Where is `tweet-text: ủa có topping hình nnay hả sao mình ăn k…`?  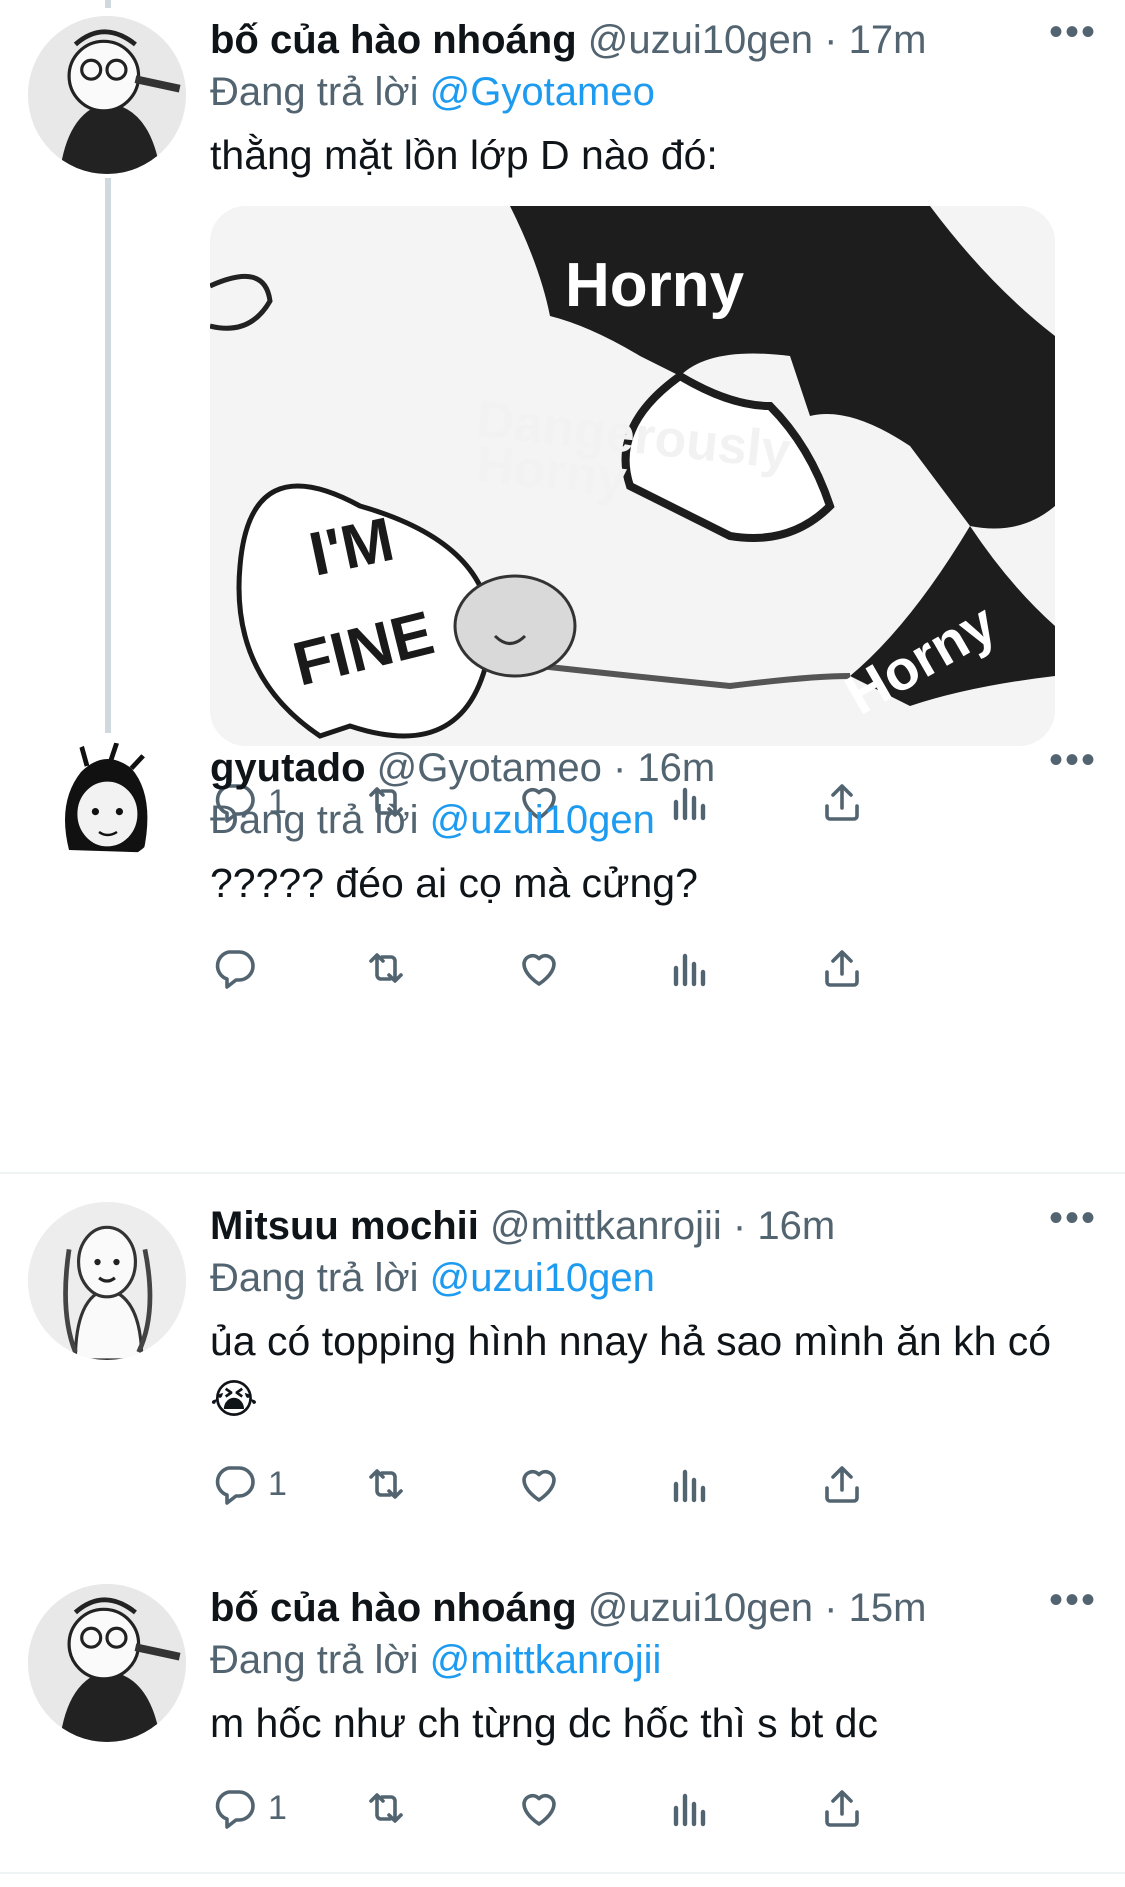 tweet-text: ủa có topping hình nnay hả sao mình ăn k… is located at coordinates (631, 1370).